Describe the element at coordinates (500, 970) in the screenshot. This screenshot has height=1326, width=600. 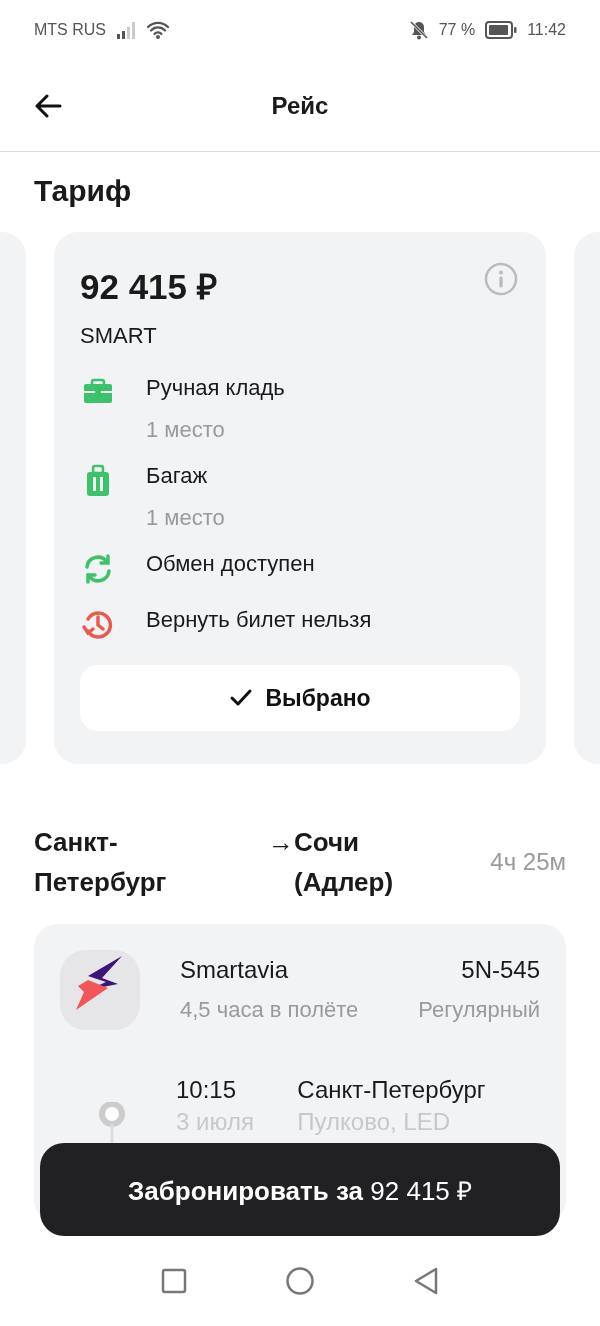
I see `flight-number: 5N-545` at that location.